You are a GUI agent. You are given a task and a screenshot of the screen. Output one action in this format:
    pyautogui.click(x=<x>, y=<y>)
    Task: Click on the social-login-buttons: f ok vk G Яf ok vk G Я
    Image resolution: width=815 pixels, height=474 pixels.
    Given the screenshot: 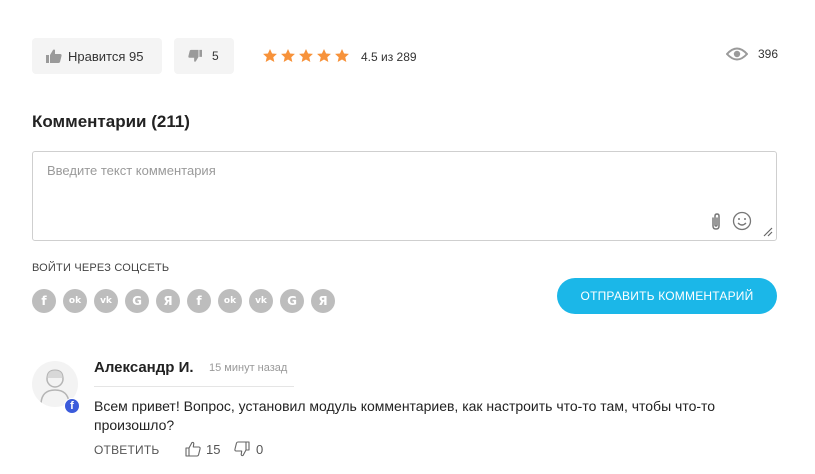 What is the action you would take?
    pyautogui.click(x=183, y=301)
    